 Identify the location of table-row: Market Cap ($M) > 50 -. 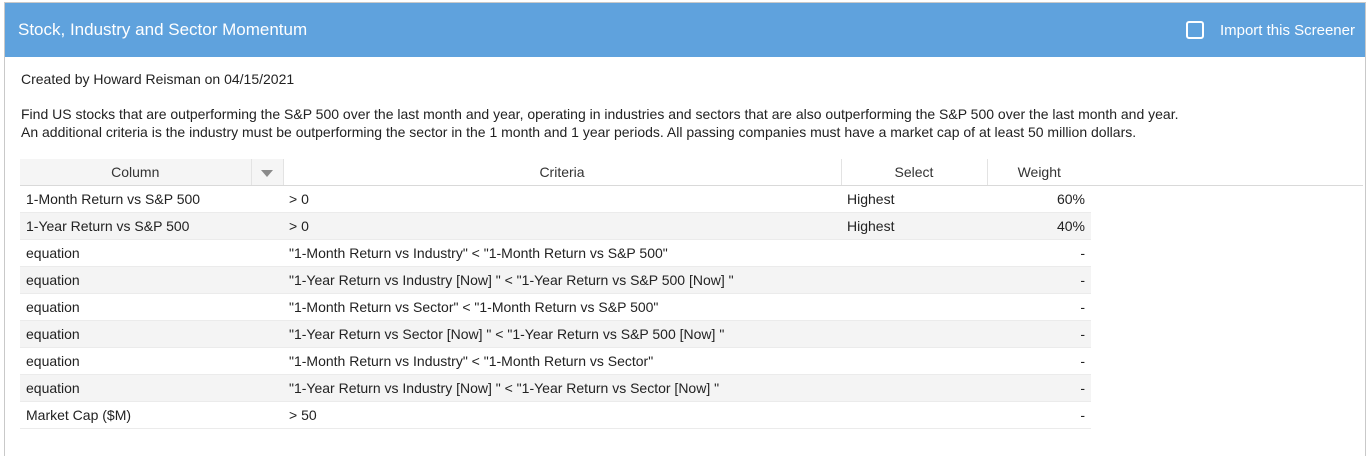
(691, 415).